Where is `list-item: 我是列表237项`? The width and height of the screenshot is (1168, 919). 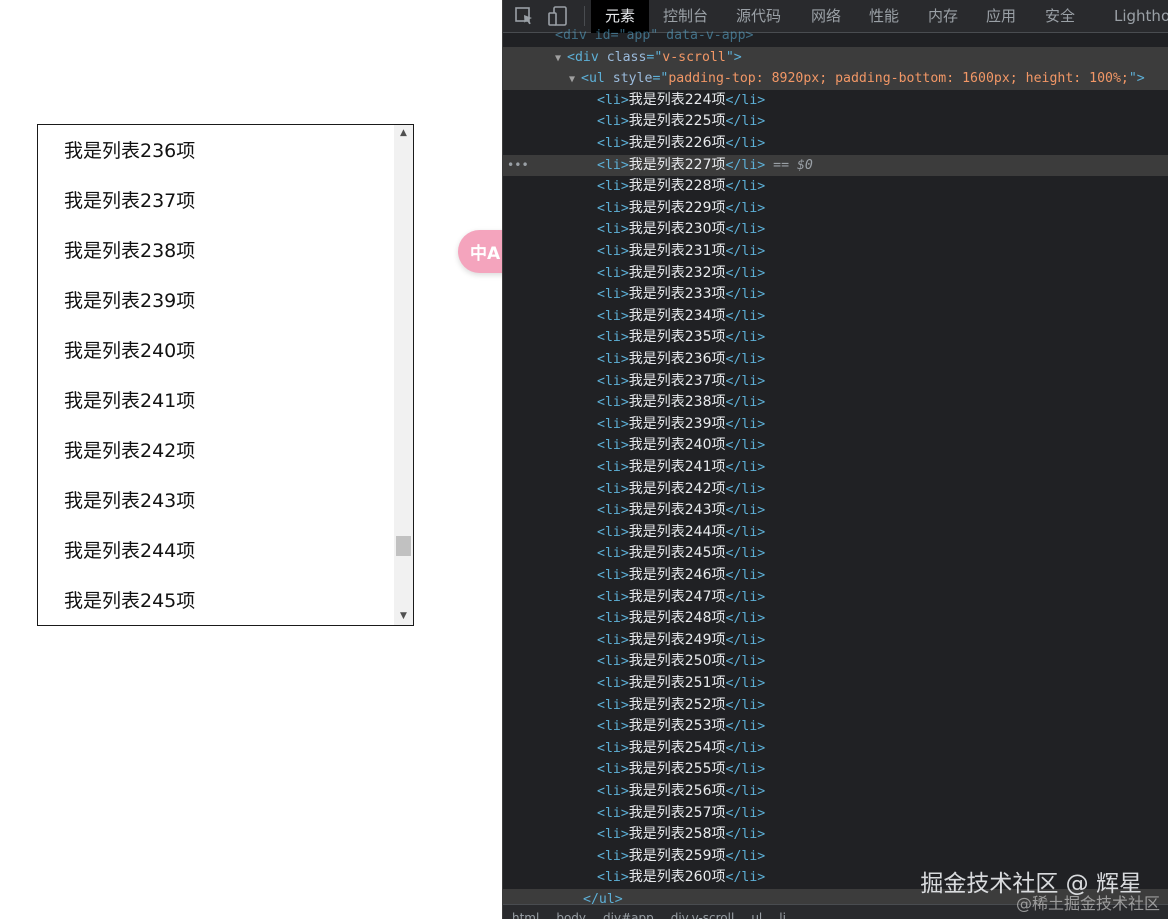 list-item: 我是列表237项 is located at coordinates (130, 201).